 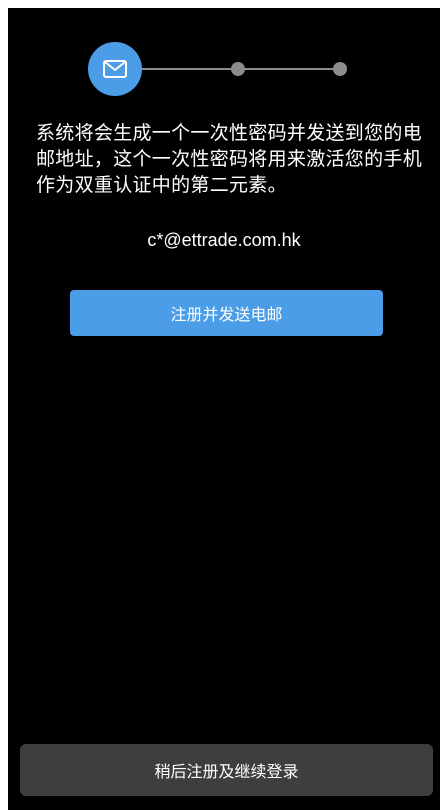 I want to click on envelope-icon, so click(x=115, y=69).